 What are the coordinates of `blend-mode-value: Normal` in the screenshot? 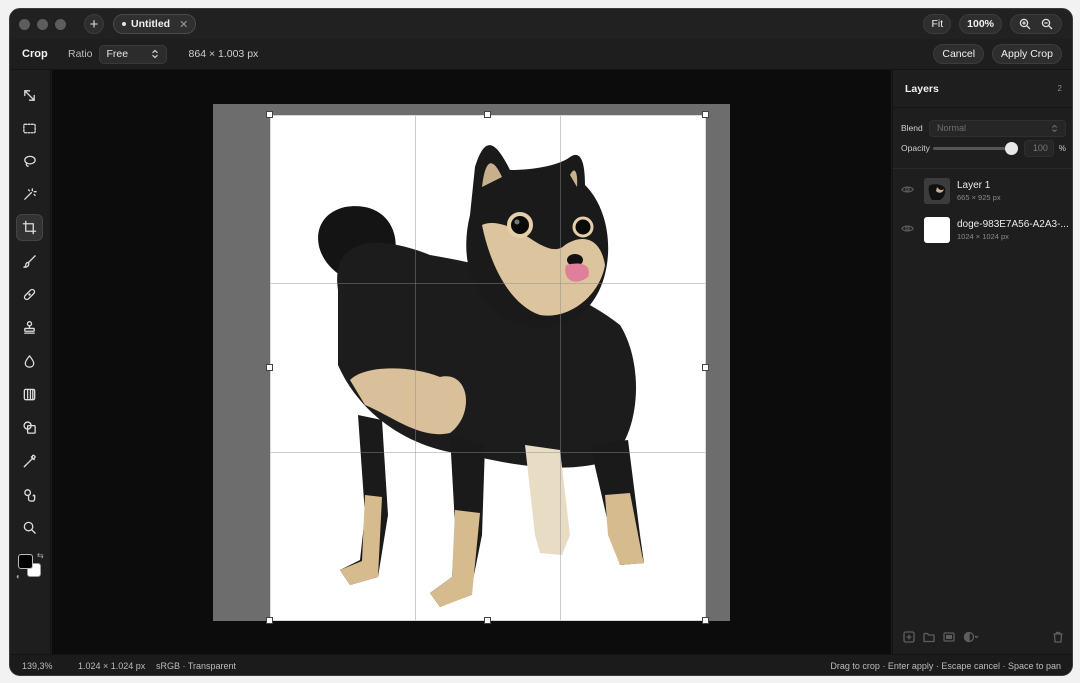 It's located at (952, 128).